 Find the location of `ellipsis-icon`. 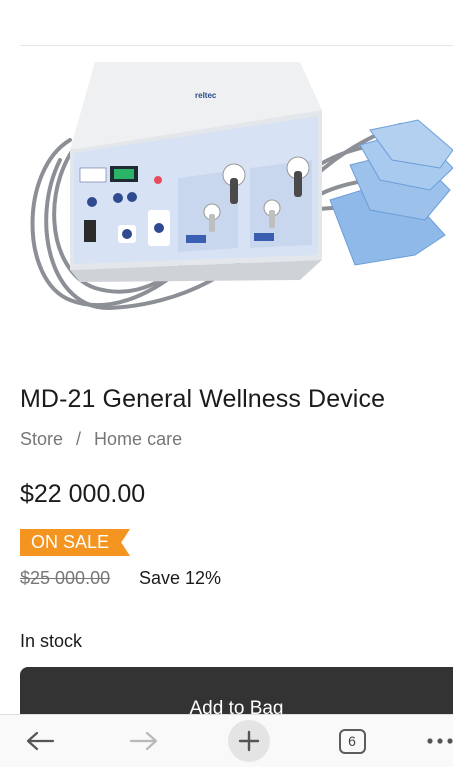

ellipsis-icon is located at coordinates (440, 741).